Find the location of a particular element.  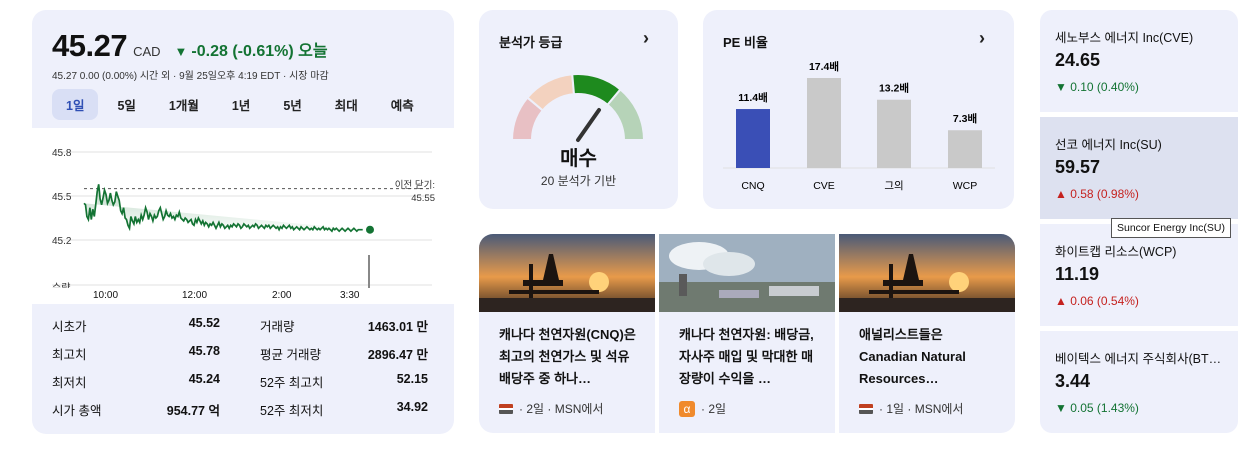

rating-basis: 20 분석가 기반 is located at coordinates (578, 181).